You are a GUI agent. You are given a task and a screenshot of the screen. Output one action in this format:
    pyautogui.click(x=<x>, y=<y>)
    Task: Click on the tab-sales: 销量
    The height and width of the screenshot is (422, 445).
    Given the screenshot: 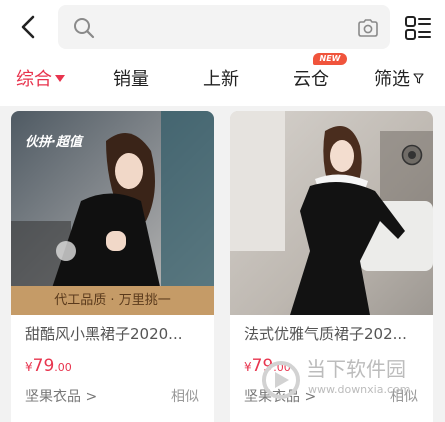 What is the action you would take?
    pyautogui.click(x=131, y=80)
    